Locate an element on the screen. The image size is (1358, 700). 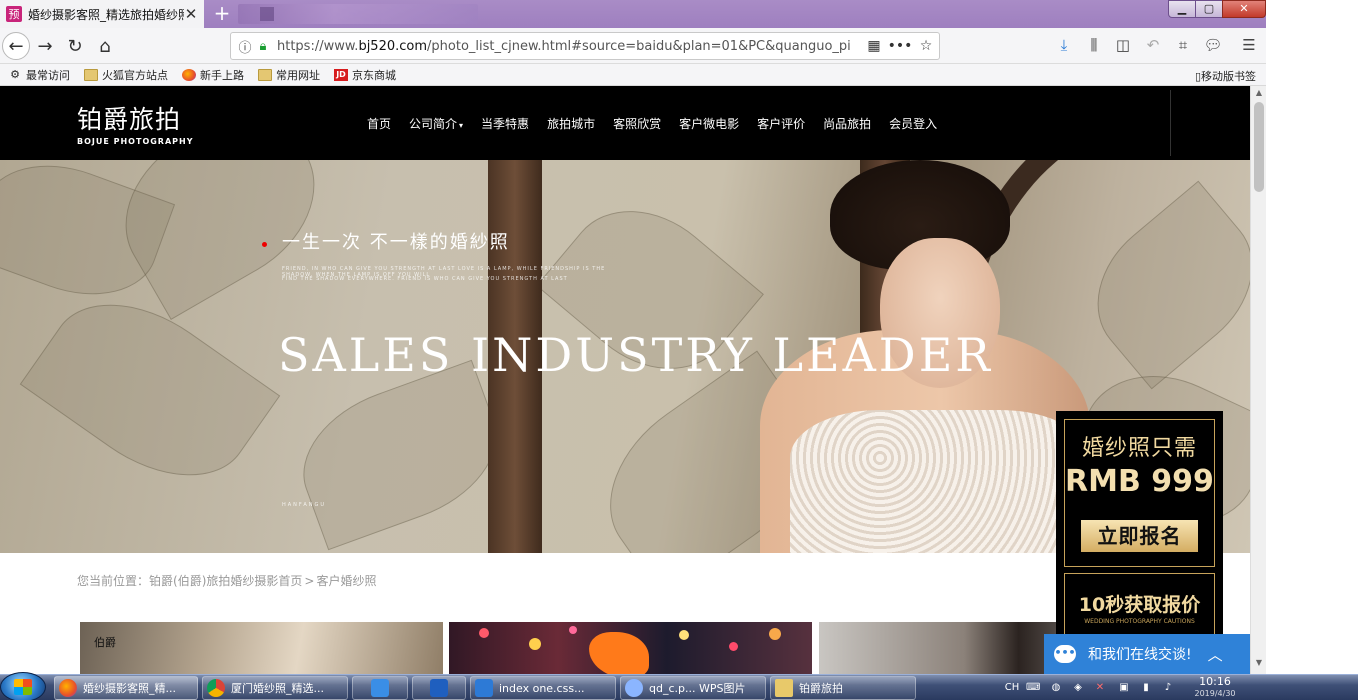
chrome-icon is located at coordinates (216, 688).